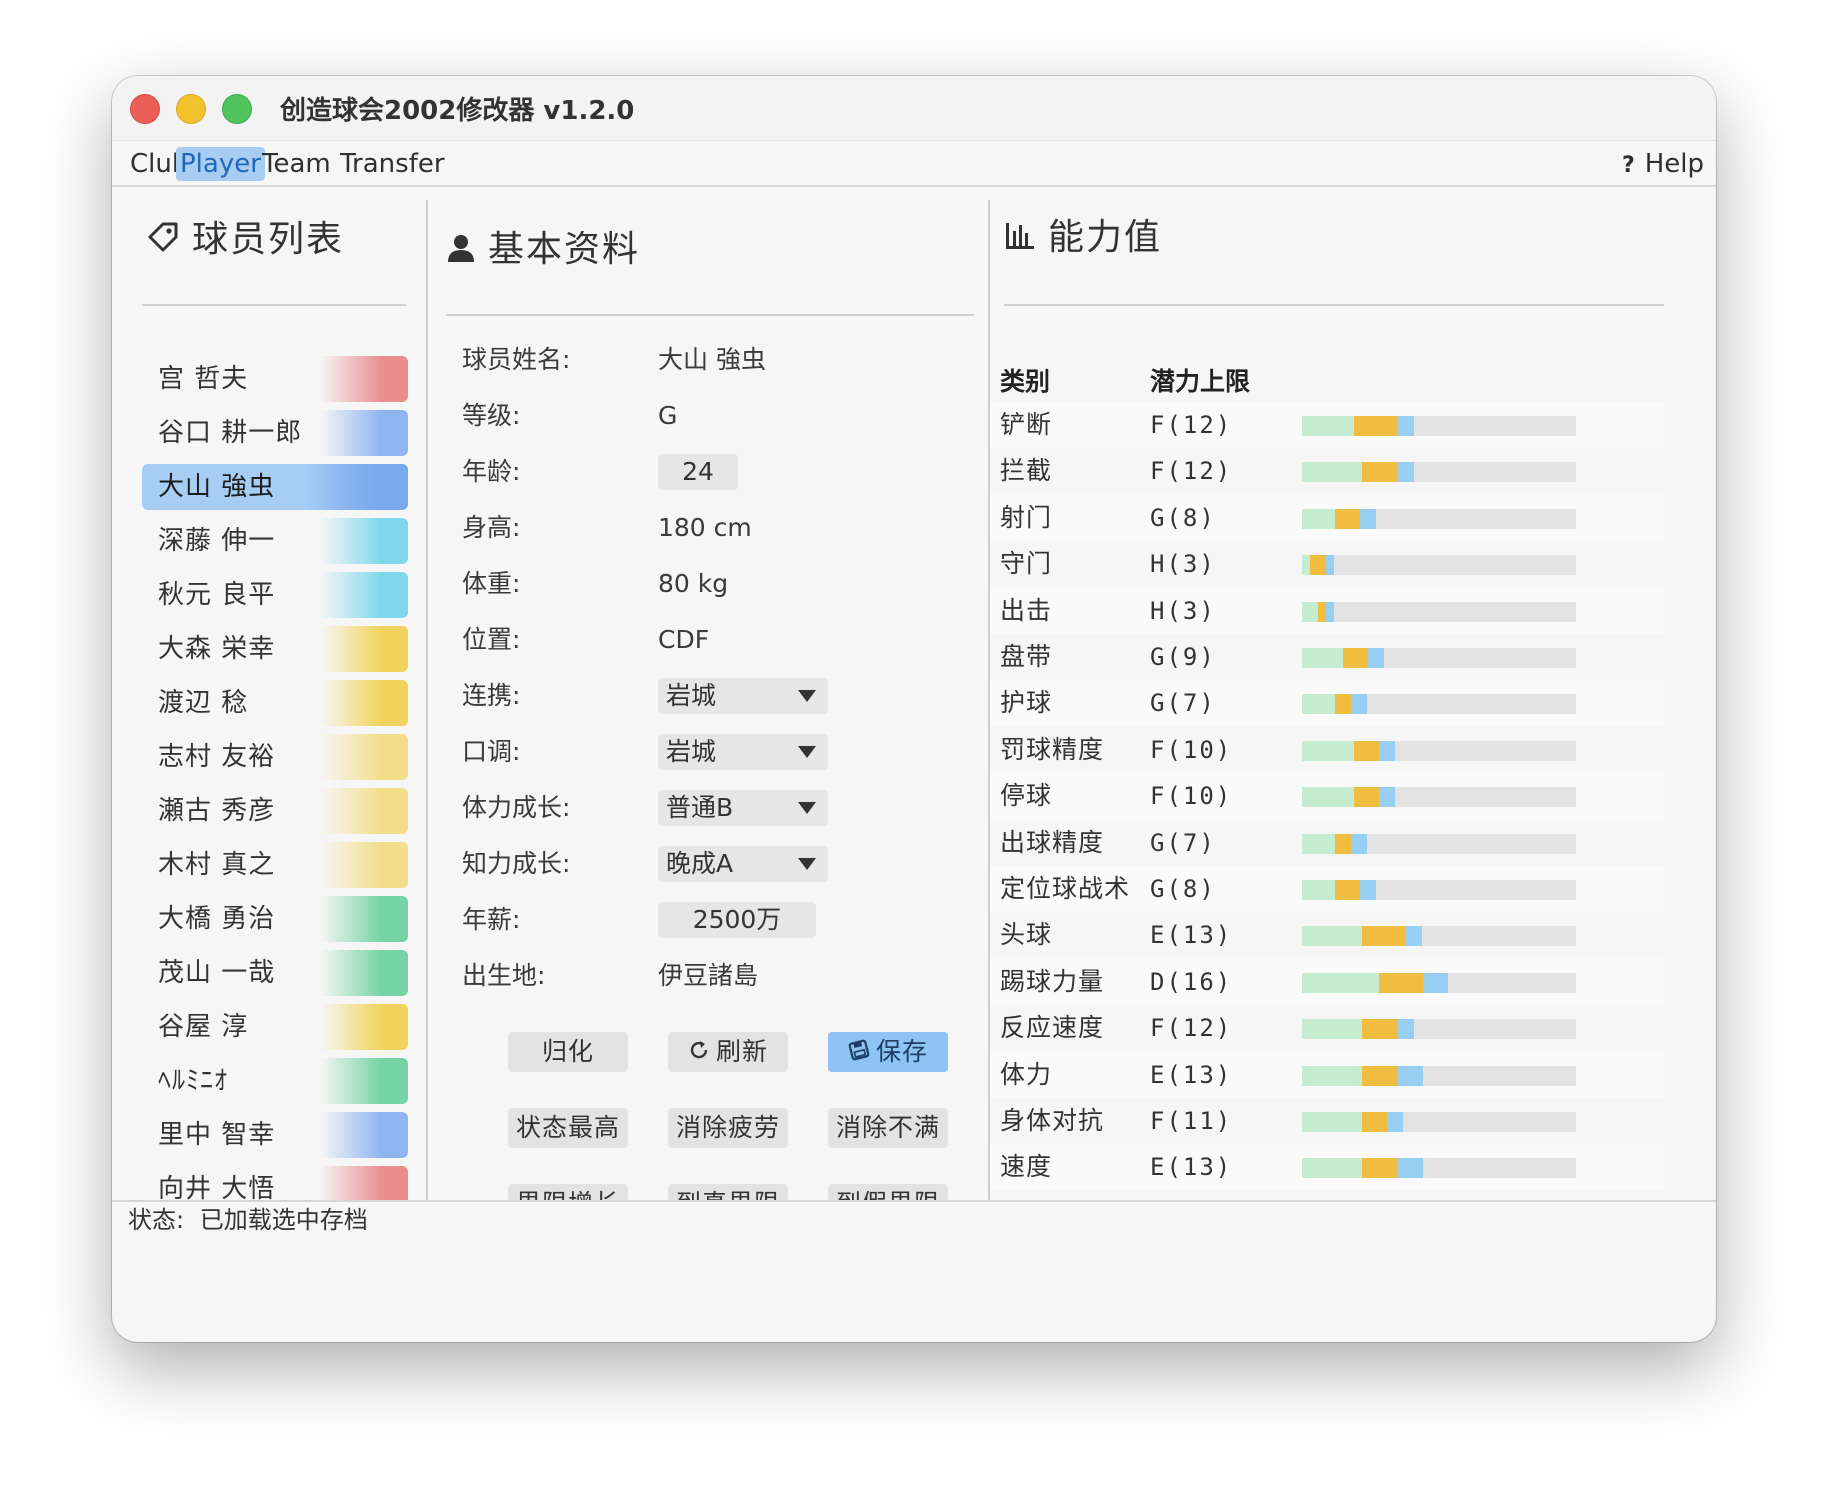 The image size is (1824, 1488). Describe the element at coordinates (1327, 796) in the screenshot. I see `ability-row: 停球 F(10)` at that location.